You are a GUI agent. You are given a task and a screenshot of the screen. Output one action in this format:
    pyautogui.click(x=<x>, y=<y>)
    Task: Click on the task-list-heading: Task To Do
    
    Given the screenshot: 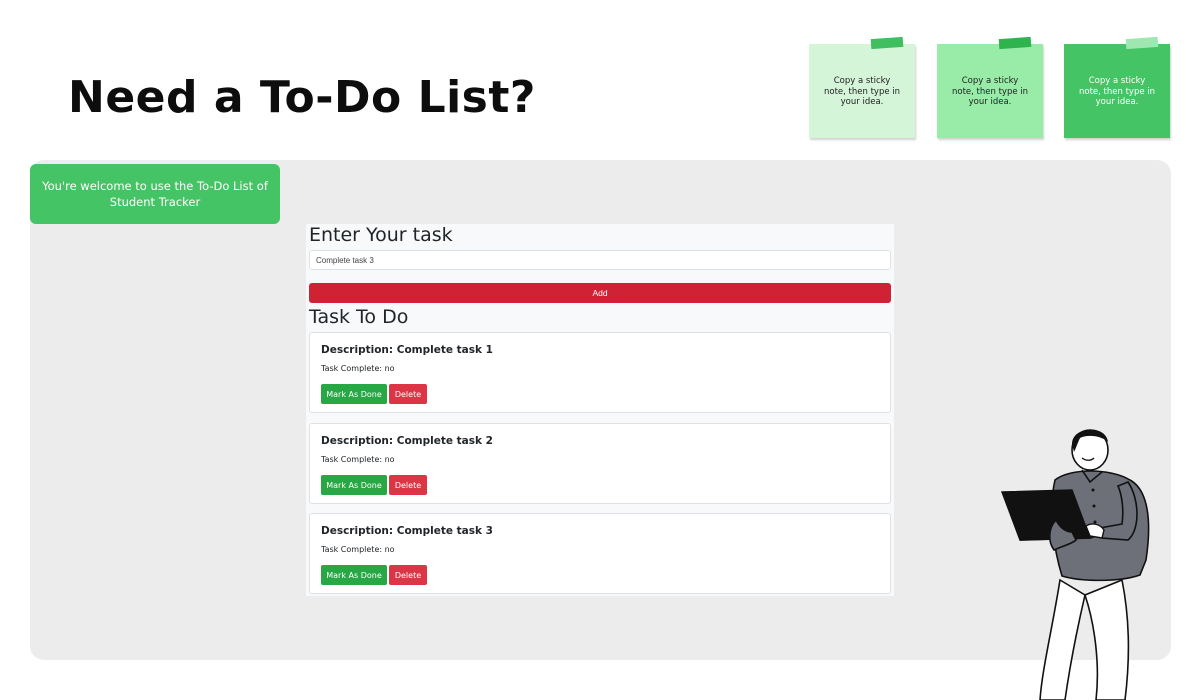 What is the action you would take?
    pyautogui.click(x=359, y=317)
    